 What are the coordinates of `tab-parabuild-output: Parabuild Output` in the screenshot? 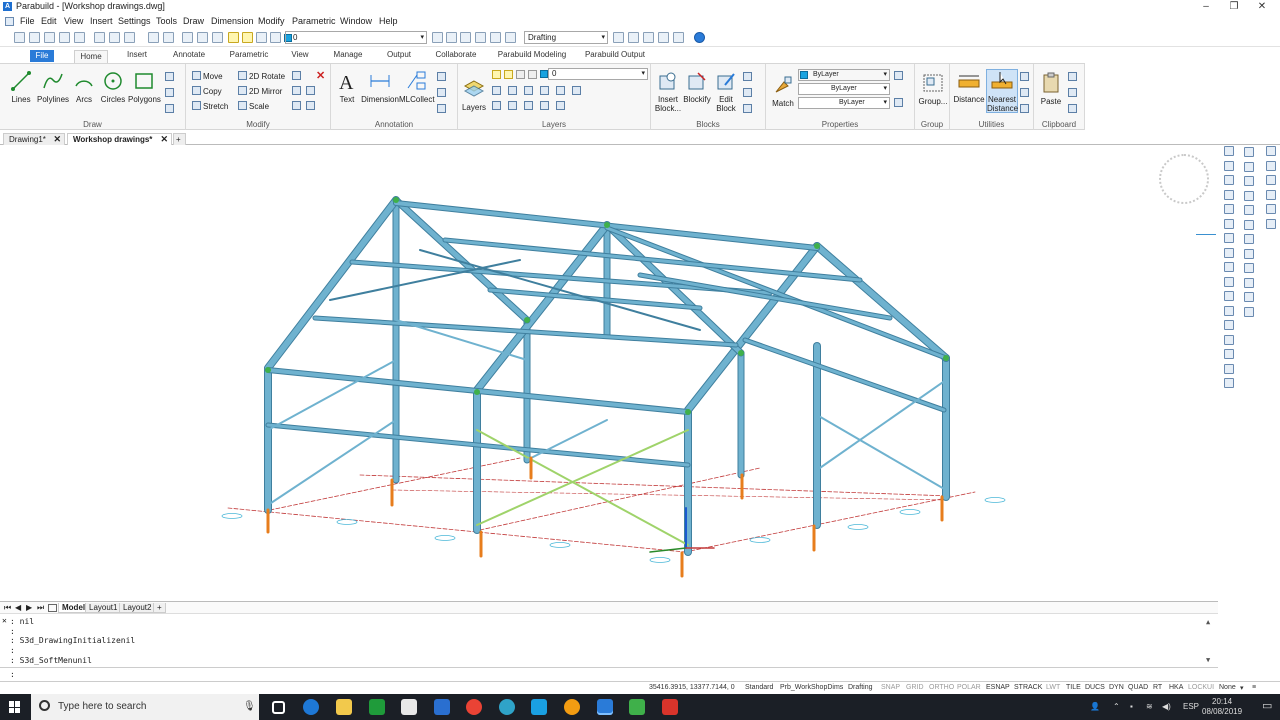 It's located at (615, 54).